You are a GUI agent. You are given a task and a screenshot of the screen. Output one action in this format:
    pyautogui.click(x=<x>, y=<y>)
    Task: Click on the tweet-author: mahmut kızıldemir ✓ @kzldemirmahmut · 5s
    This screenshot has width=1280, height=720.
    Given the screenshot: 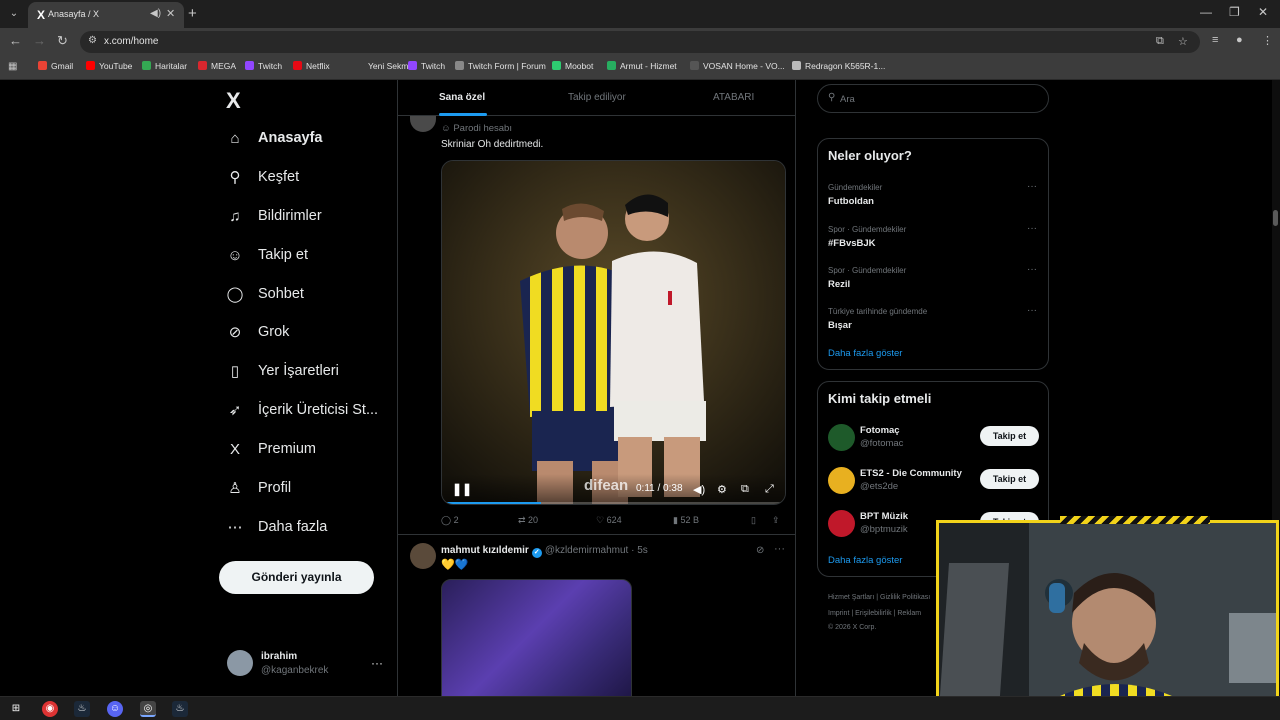 What is the action you would take?
    pyautogui.click(x=544, y=551)
    